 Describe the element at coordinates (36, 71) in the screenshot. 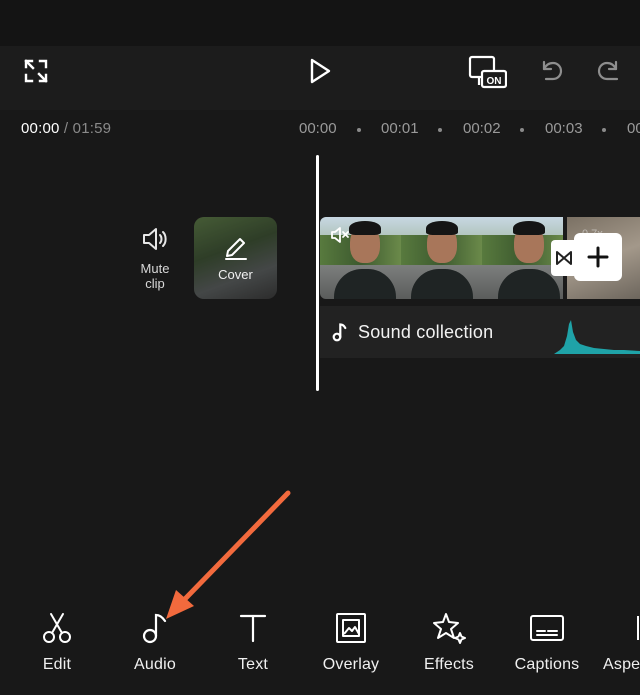

I see `fullscreen-icon` at that location.